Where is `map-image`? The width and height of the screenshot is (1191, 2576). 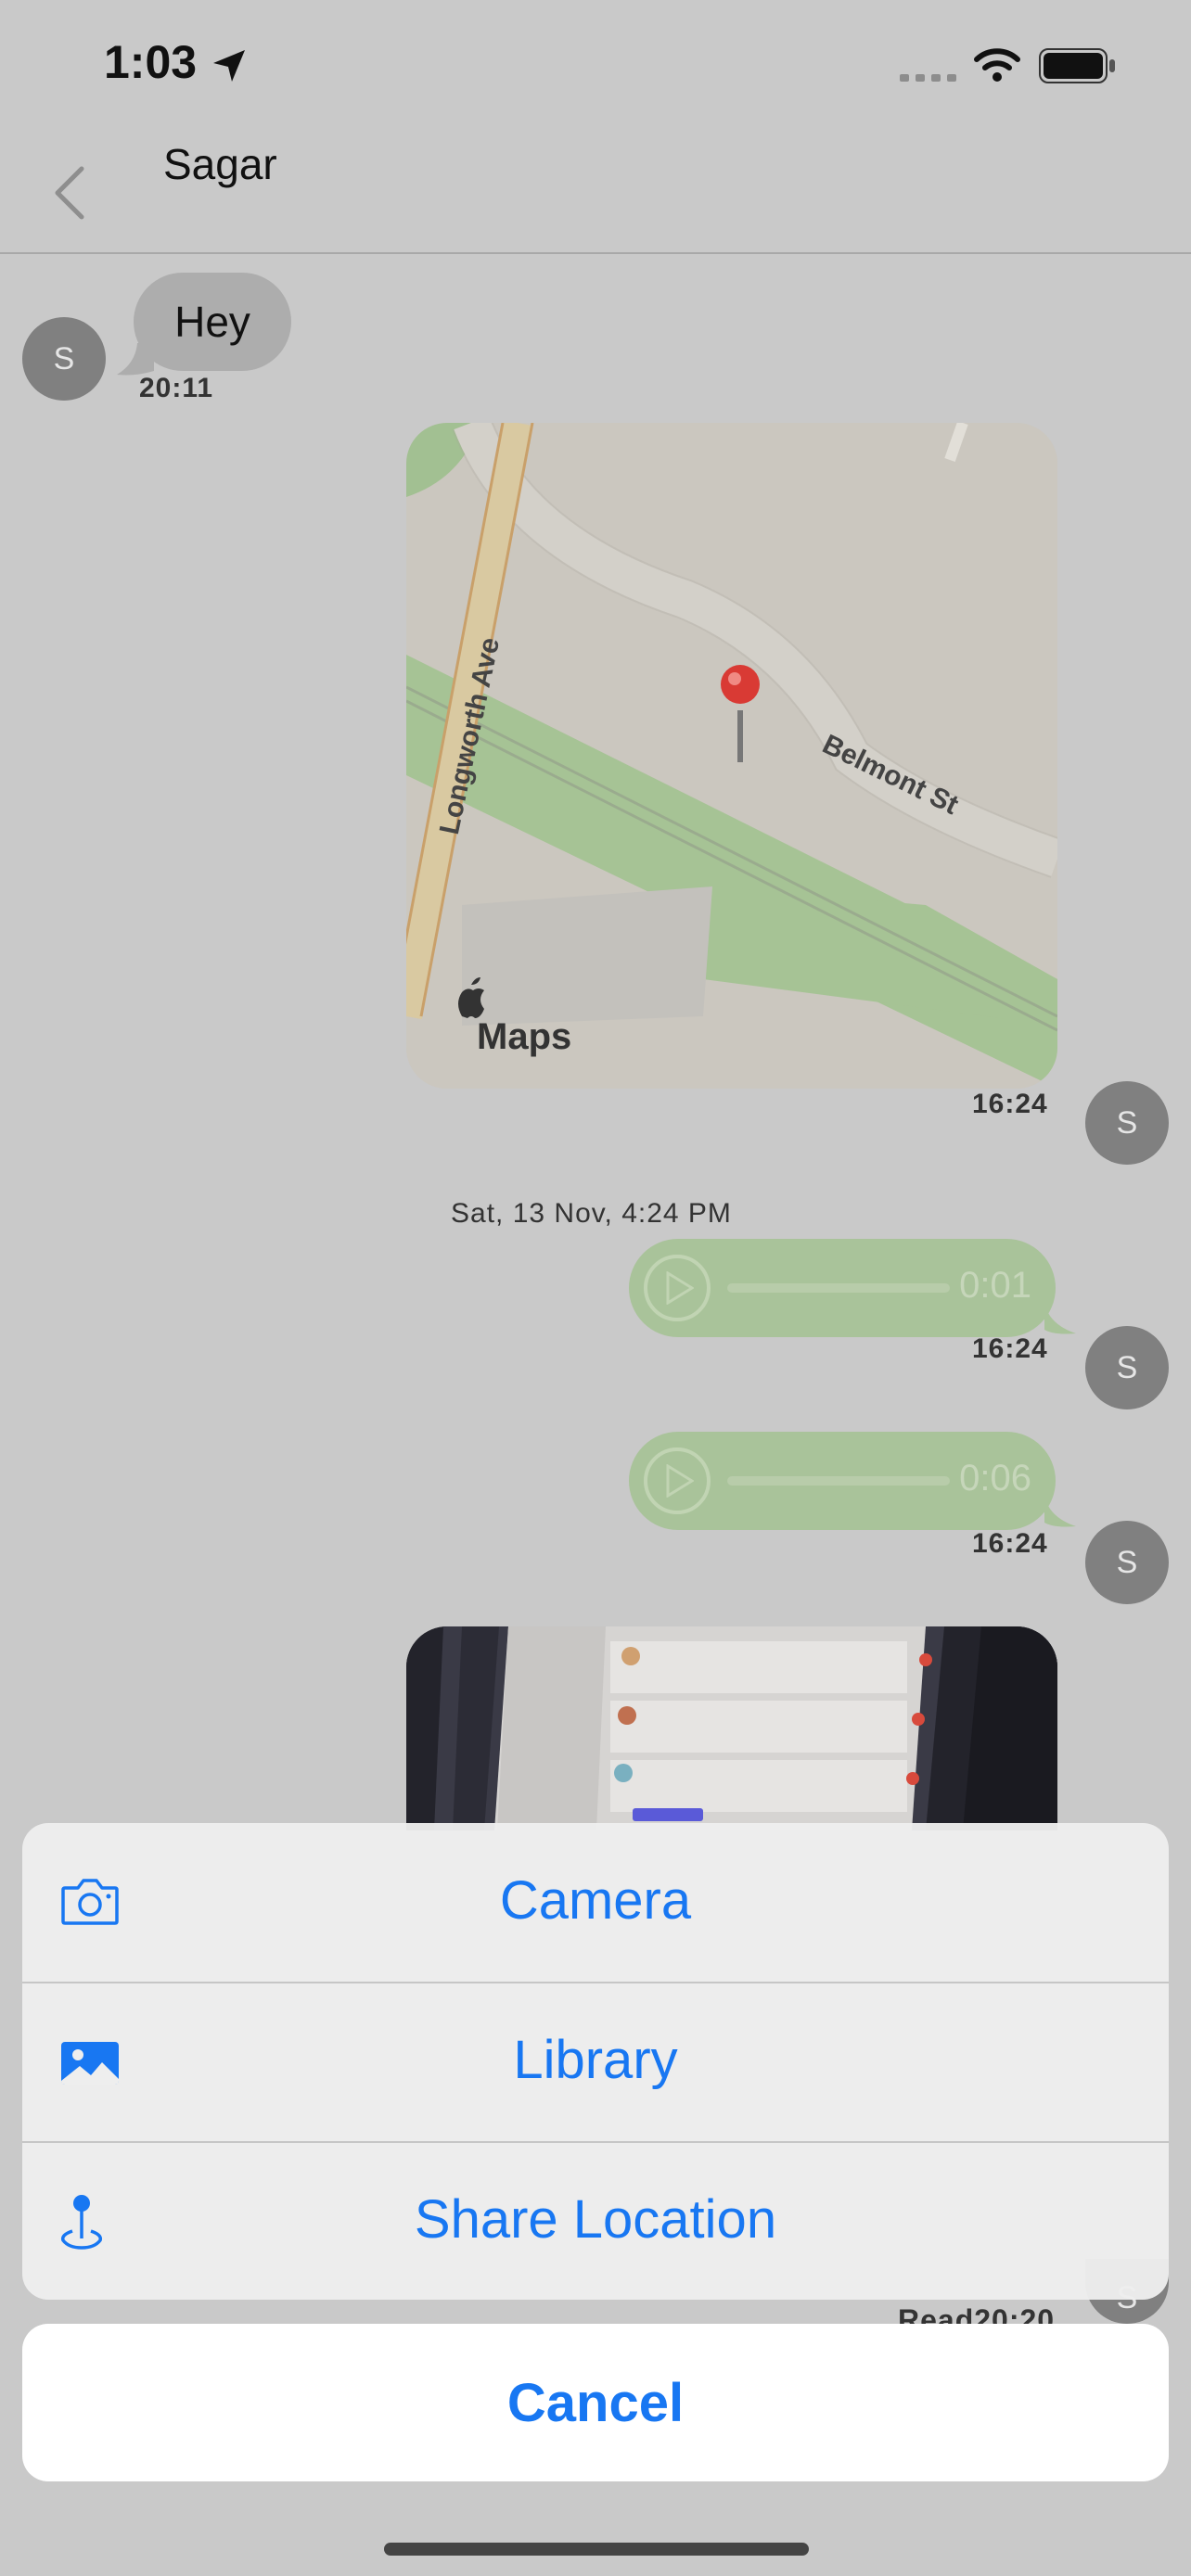
map-image is located at coordinates (731, 756).